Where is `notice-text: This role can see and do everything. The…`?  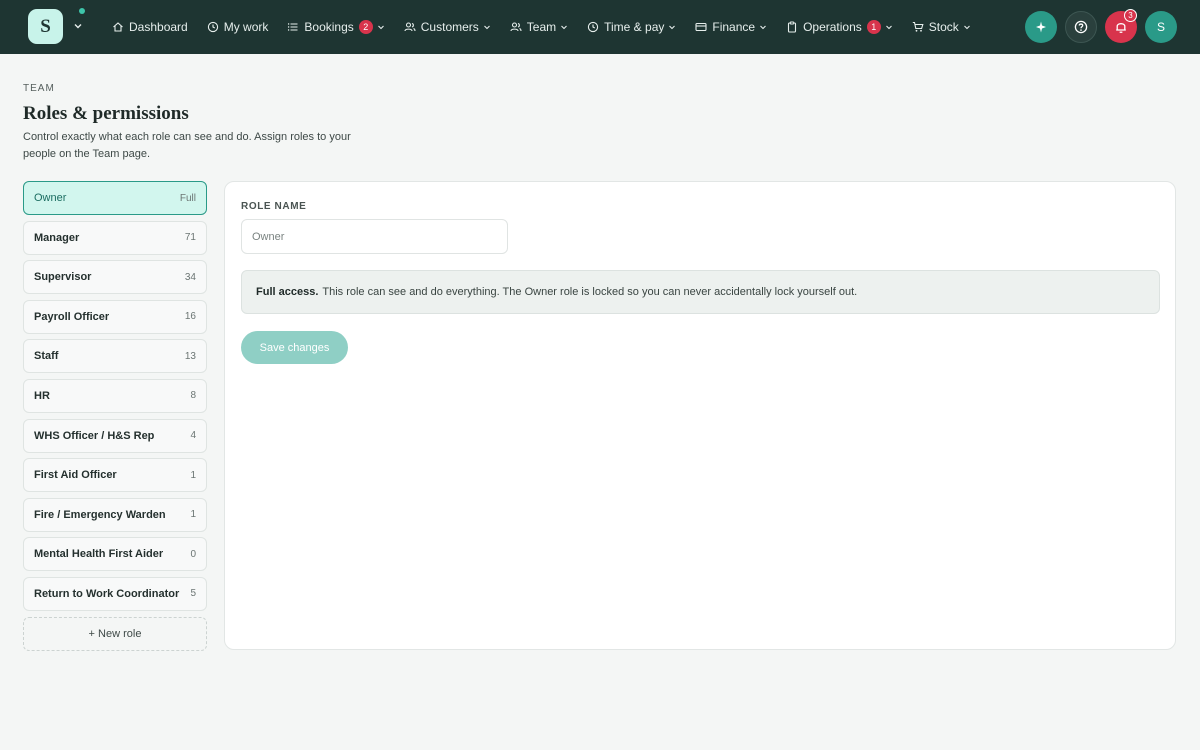
notice-text: This role can see and do everything. The… is located at coordinates (590, 292).